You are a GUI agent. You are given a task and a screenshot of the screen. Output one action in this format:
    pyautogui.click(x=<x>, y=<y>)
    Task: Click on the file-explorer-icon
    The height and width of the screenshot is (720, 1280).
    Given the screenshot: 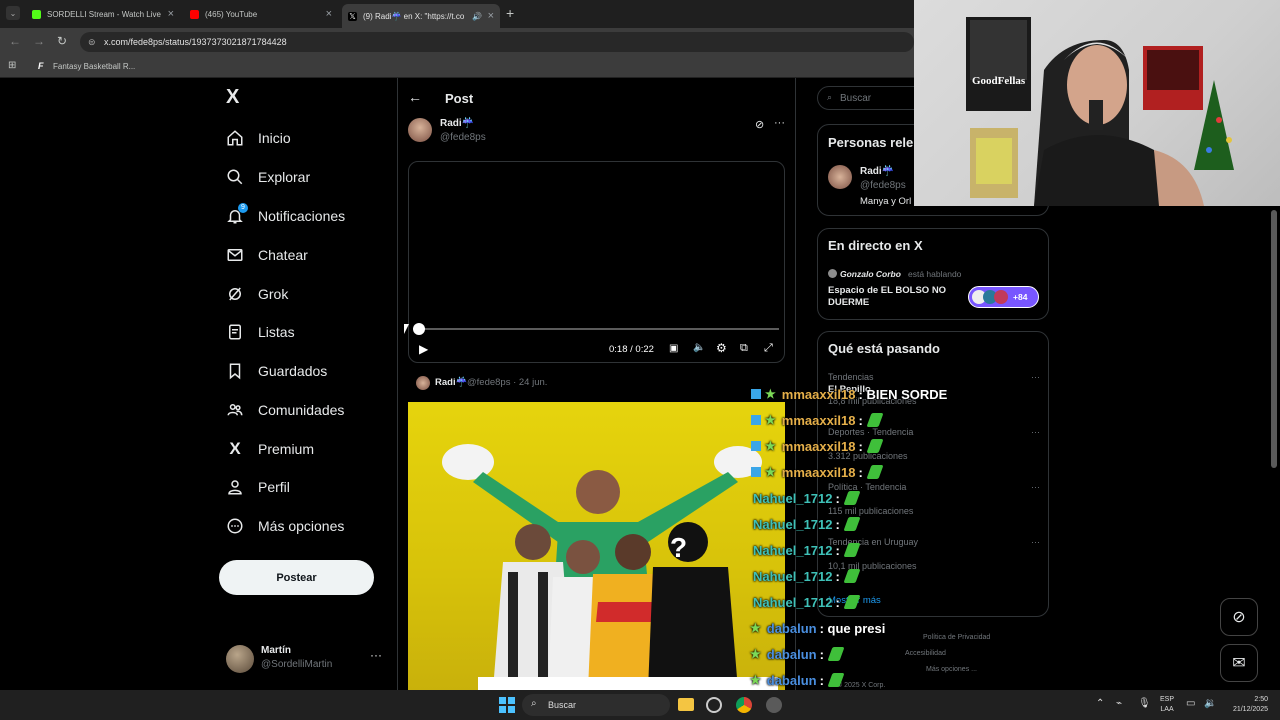 What is the action you would take?
    pyautogui.click(x=686, y=704)
    